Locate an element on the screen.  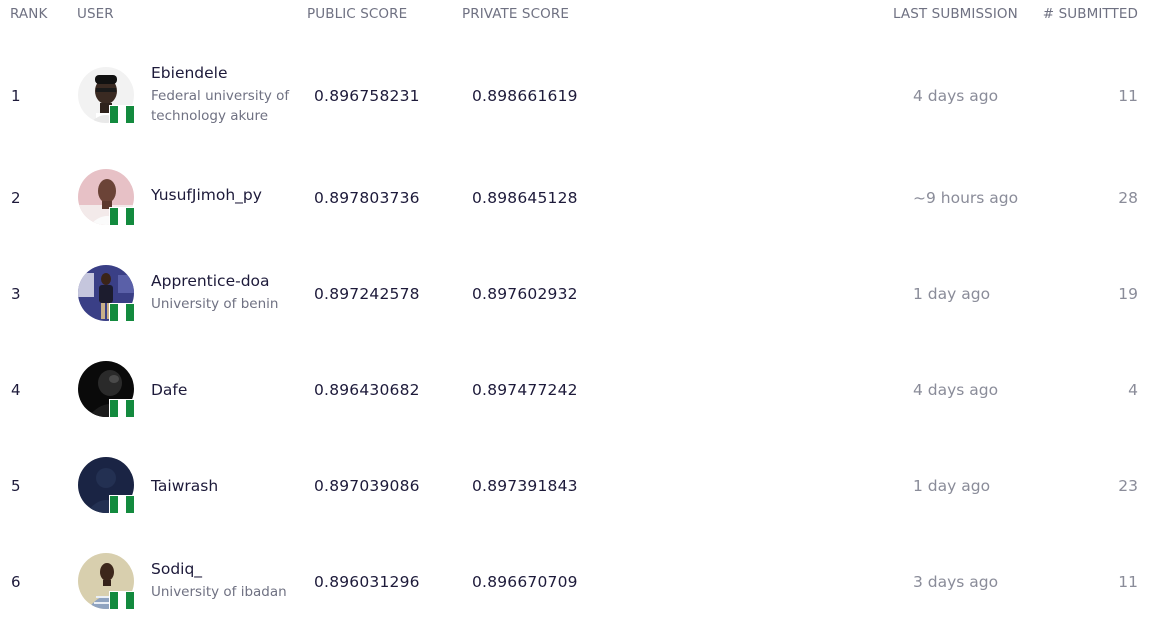
username-link: Dafe is located at coordinates (226, 390).